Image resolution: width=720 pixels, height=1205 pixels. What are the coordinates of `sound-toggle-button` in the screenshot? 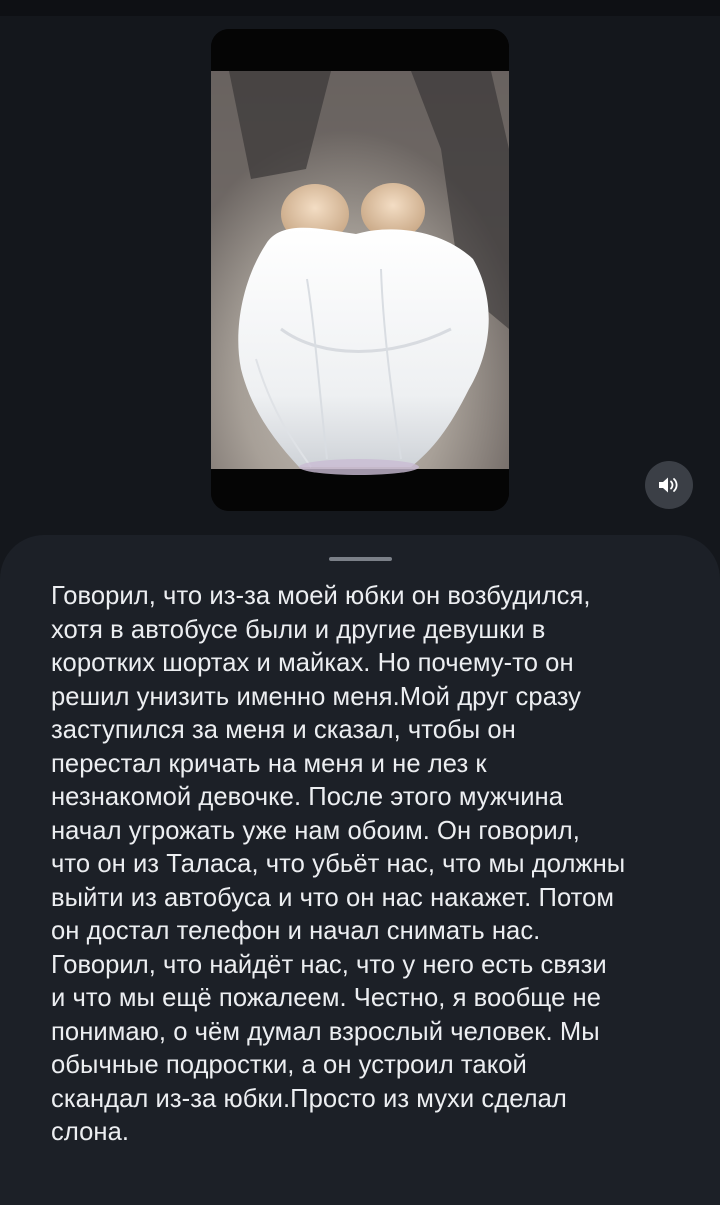 It's located at (669, 485).